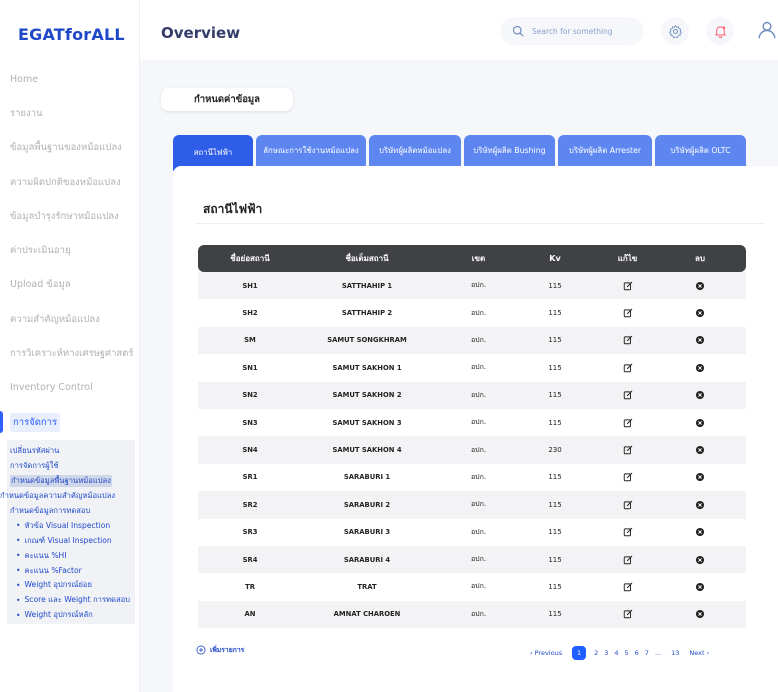  What do you see at coordinates (367, 258) in the screenshot?
I see `column-header-name: ชื่อเต็มสถานี` at bounding box center [367, 258].